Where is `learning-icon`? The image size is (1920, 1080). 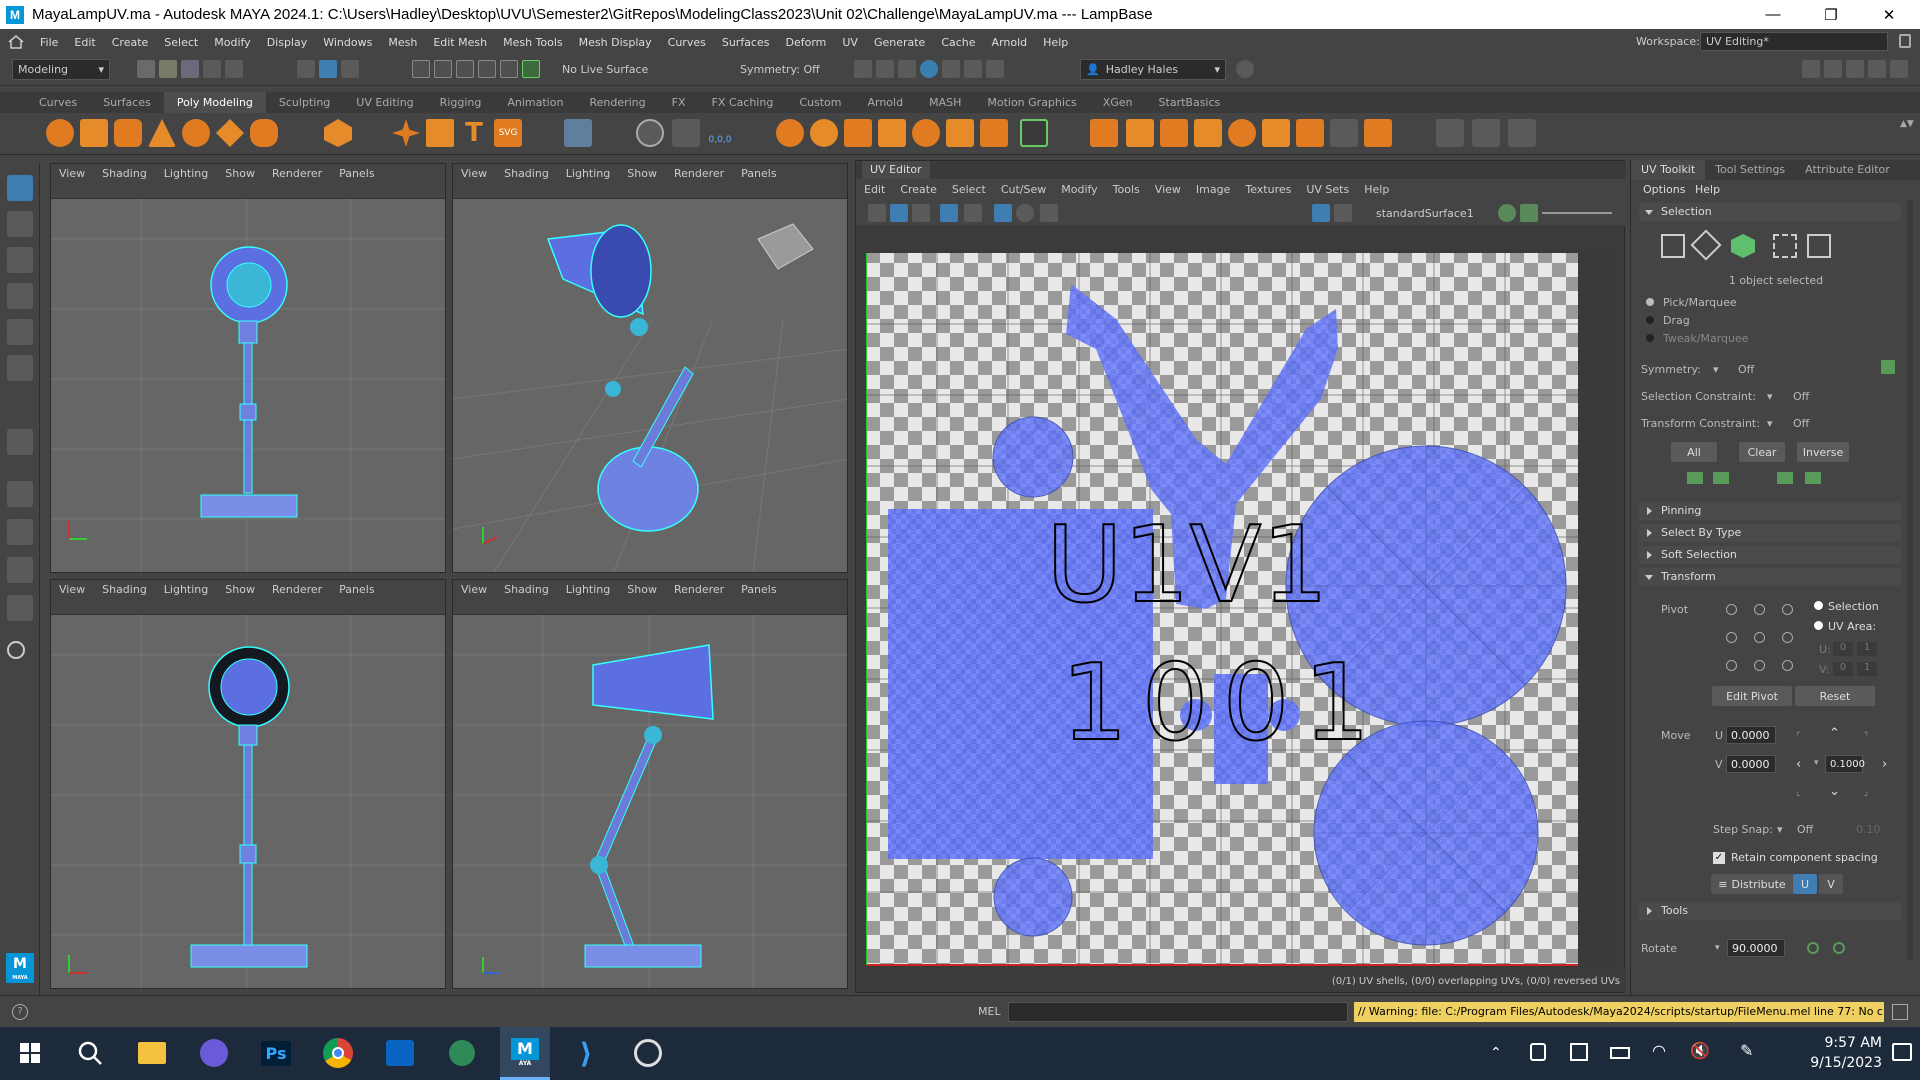
learning-icon is located at coordinates (1245, 69).